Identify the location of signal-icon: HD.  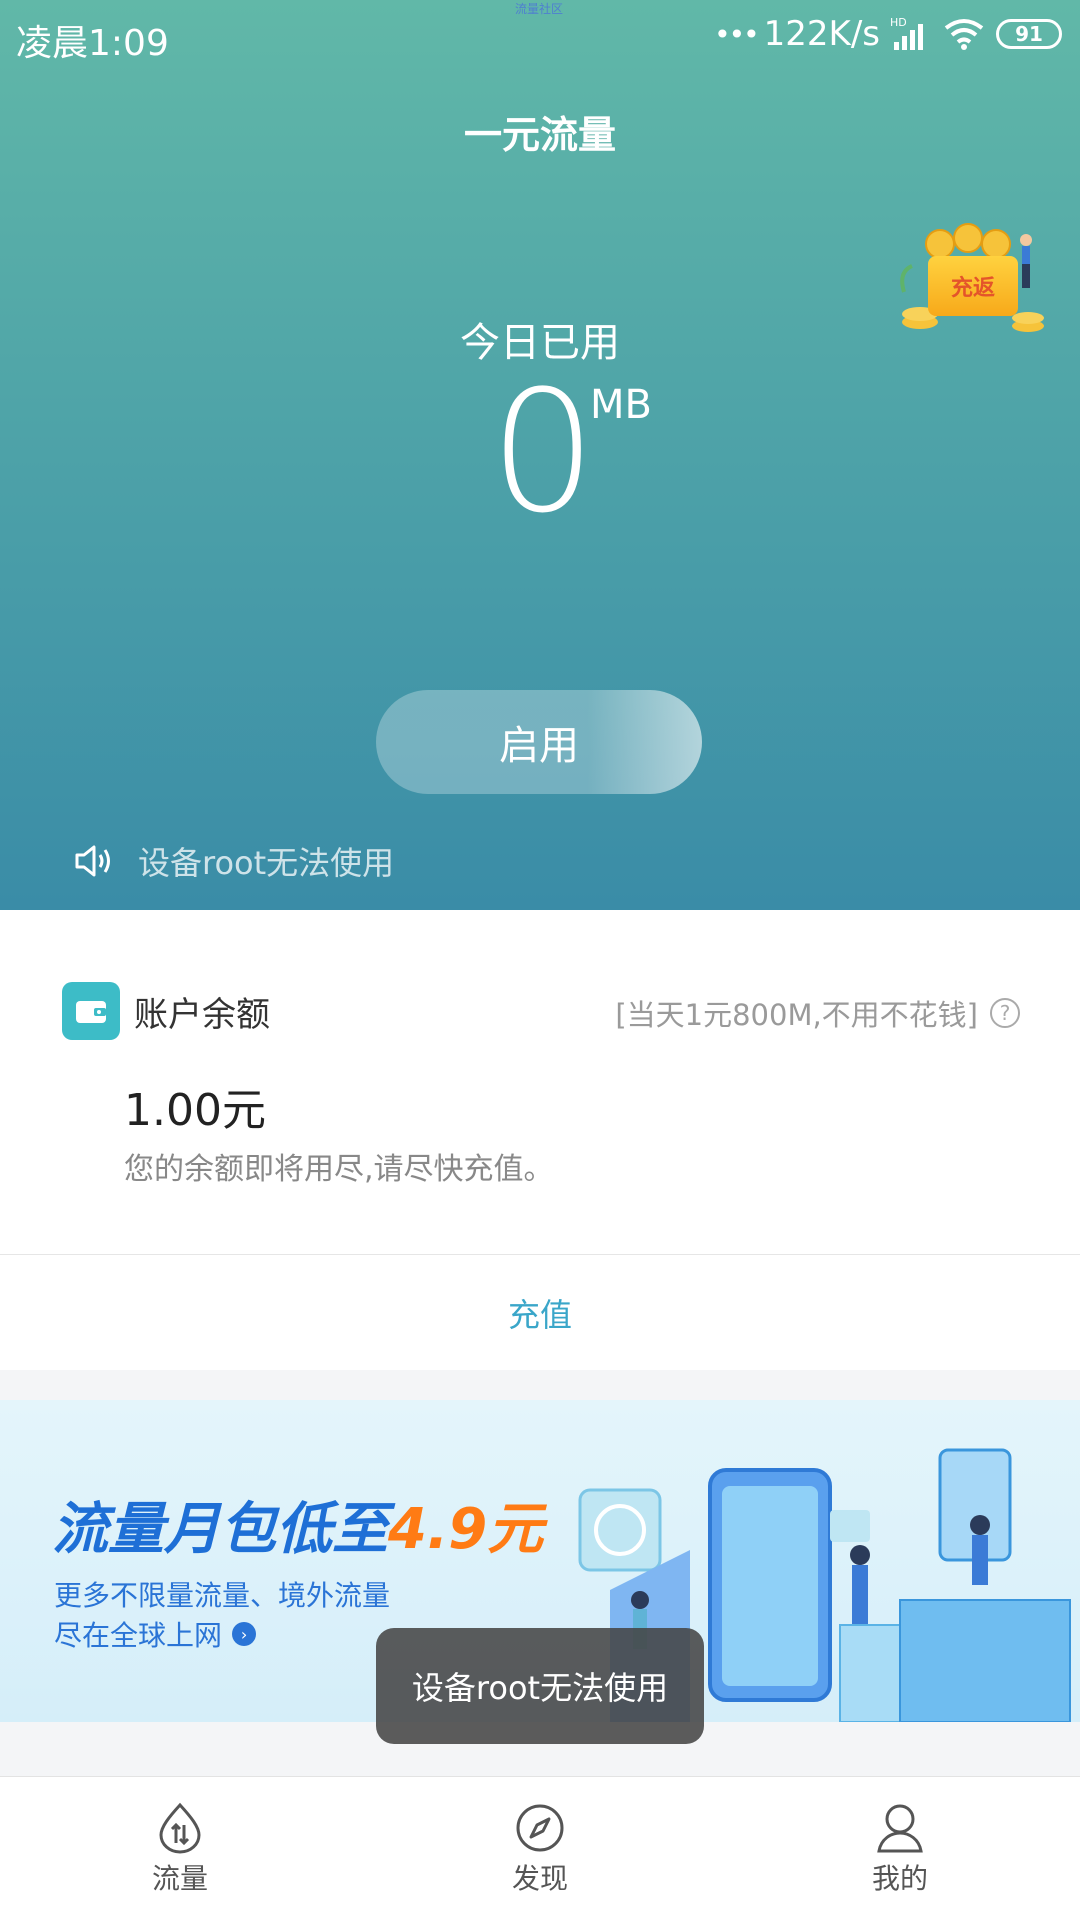
(906, 33).